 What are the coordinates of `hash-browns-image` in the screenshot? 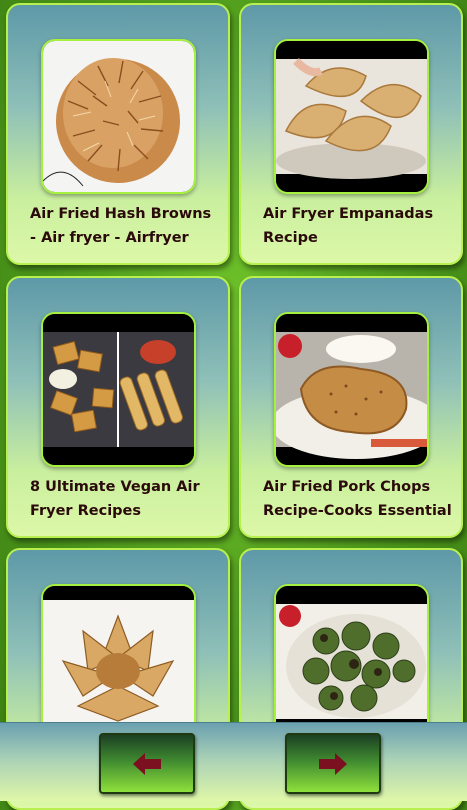 It's located at (118, 116).